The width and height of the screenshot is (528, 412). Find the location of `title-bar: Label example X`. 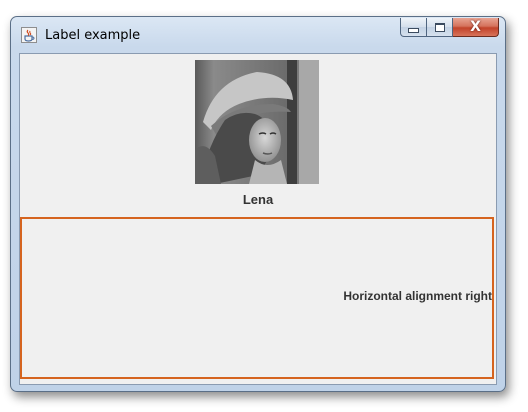

title-bar: Label example X is located at coordinates (258, 35).